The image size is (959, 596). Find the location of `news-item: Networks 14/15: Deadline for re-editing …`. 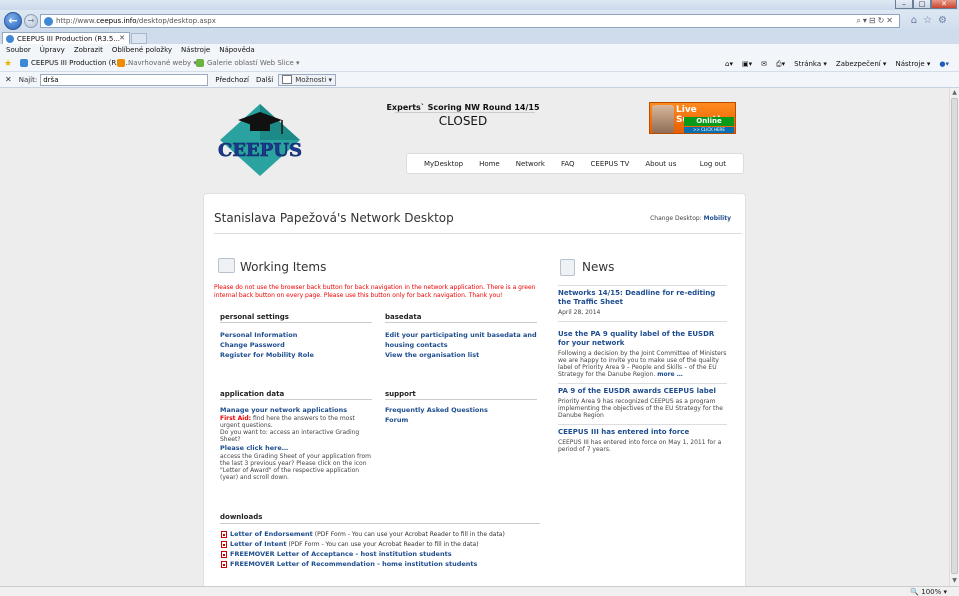

news-item: Networks 14/15: Deadline for re-editing … is located at coordinates (642, 304).